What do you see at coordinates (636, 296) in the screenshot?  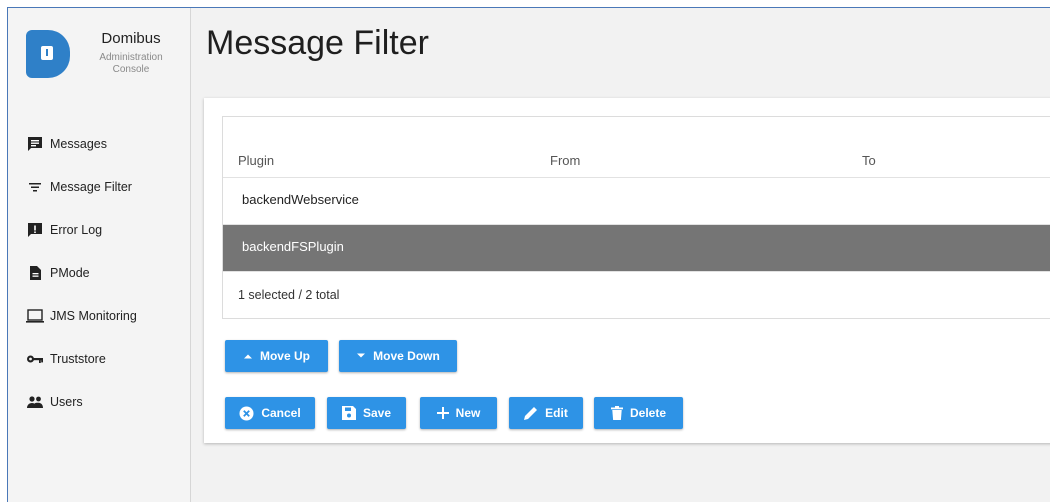 I see `table-footer: 1 selected / 2 total` at bounding box center [636, 296].